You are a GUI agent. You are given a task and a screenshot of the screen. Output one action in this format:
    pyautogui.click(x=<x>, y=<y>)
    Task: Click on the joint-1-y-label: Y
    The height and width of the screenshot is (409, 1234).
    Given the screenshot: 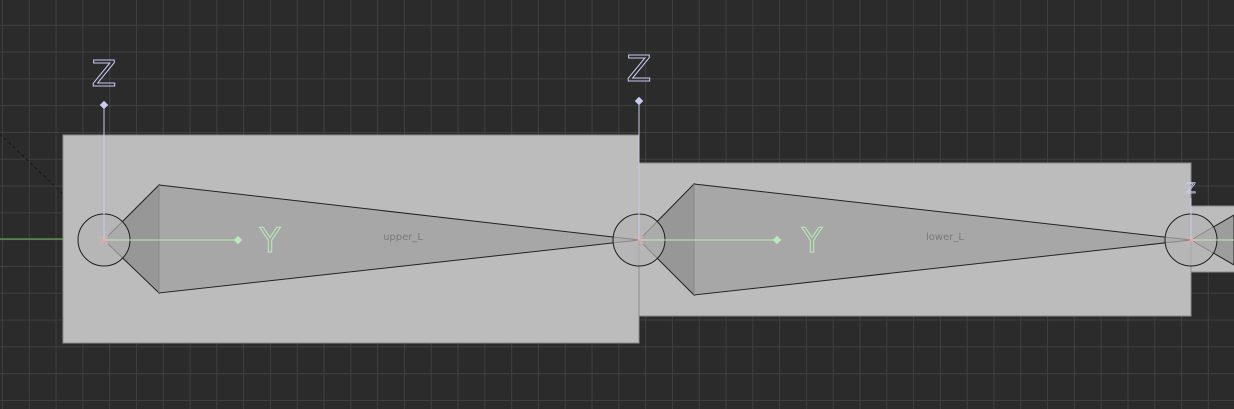 What is the action you would take?
    pyautogui.click(x=270, y=241)
    